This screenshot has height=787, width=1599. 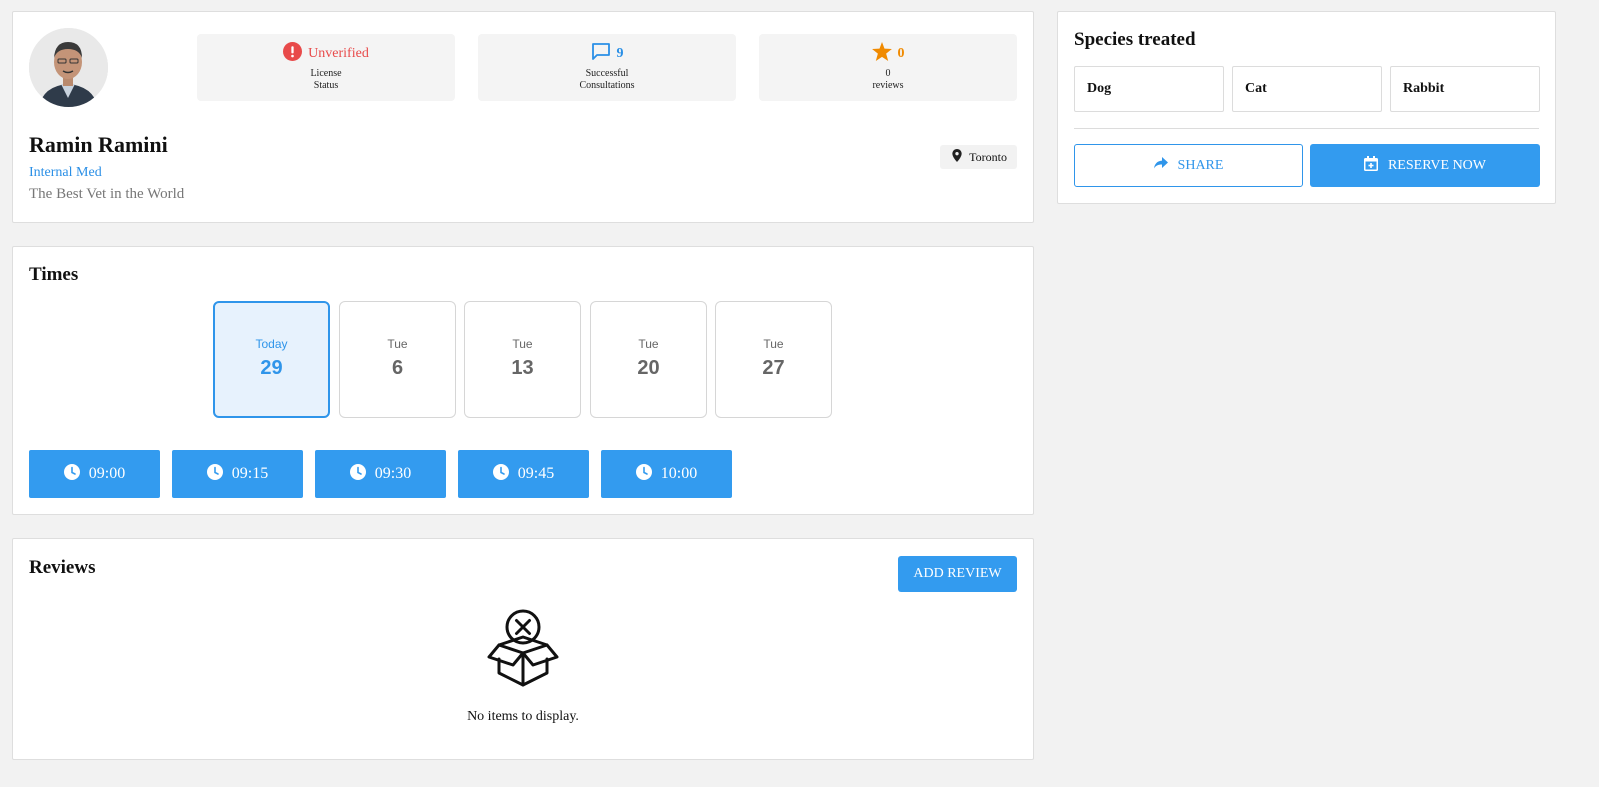 What do you see at coordinates (1306, 128) in the screenshot?
I see `divider` at bounding box center [1306, 128].